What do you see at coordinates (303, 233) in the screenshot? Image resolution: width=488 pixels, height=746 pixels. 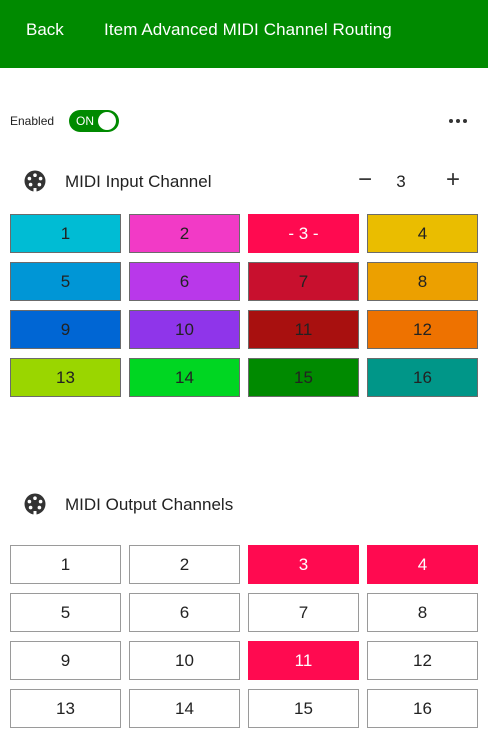 I see `input-channel-3: - 3 -` at bounding box center [303, 233].